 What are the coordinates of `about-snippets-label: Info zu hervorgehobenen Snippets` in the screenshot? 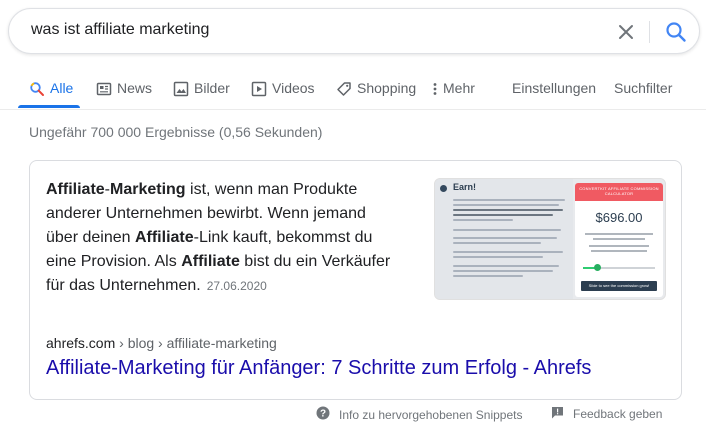 It's located at (431, 414).